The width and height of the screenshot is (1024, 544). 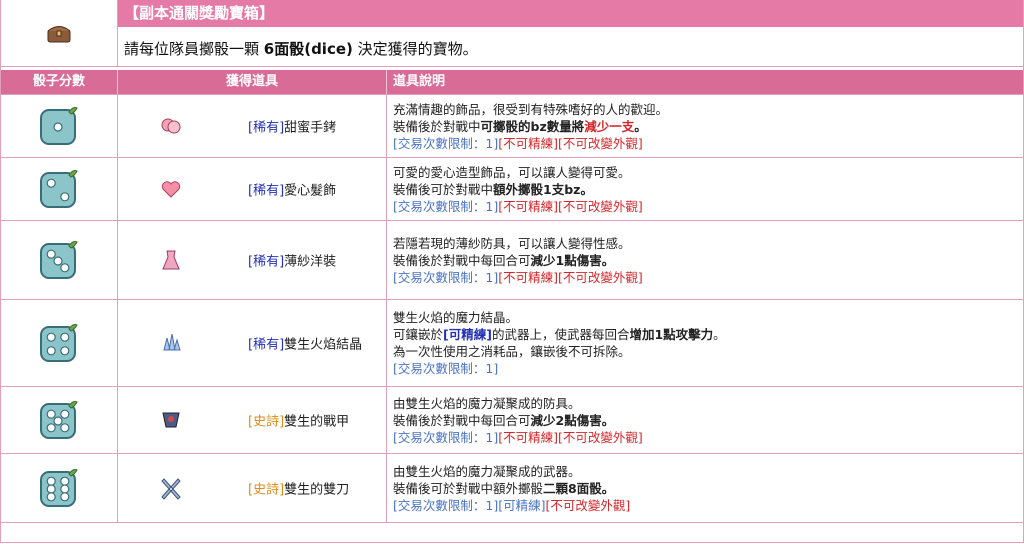 What do you see at coordinates (292, 128) in the screenshot?
I see `item-name: [稀有]甜蜜手銬` at bounding box center [292, 128].